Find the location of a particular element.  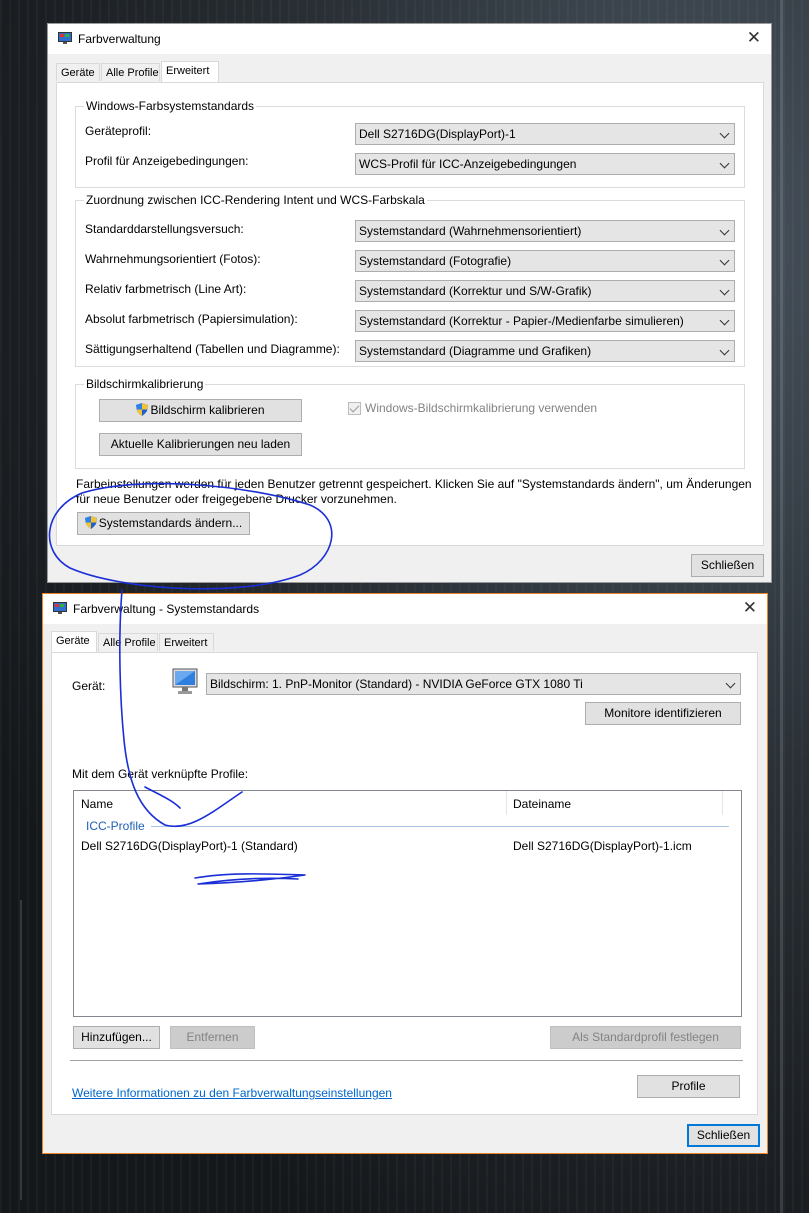

identify-monitors-button: Monitore identifizieren is located at coordinates (663, 713).